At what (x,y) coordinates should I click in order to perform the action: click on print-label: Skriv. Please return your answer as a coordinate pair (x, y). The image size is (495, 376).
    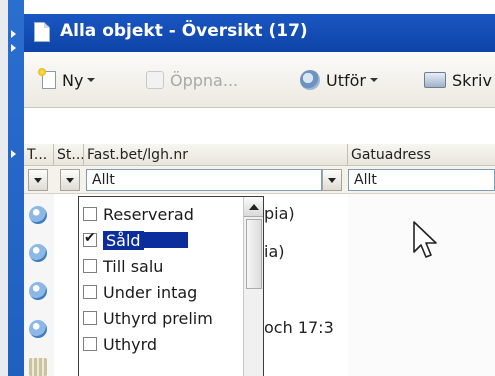
    Looking at the image, I should click on (472, 80).